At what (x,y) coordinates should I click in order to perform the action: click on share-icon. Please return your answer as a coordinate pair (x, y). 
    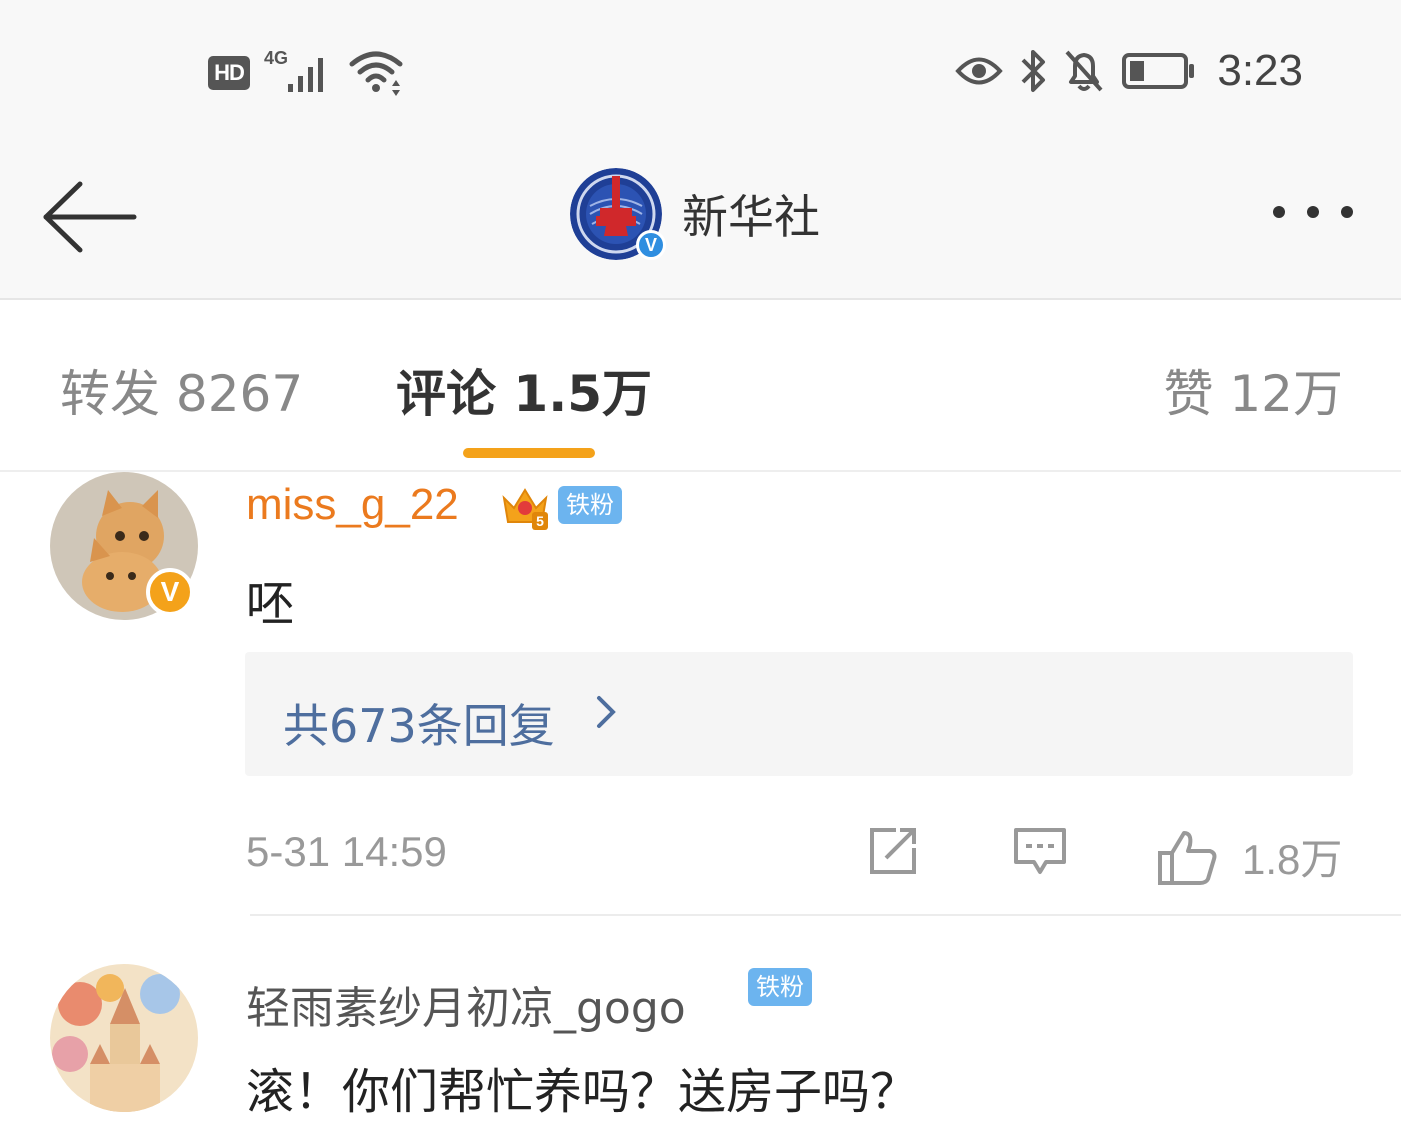
    Looking at the image, I should click on (893, 851).